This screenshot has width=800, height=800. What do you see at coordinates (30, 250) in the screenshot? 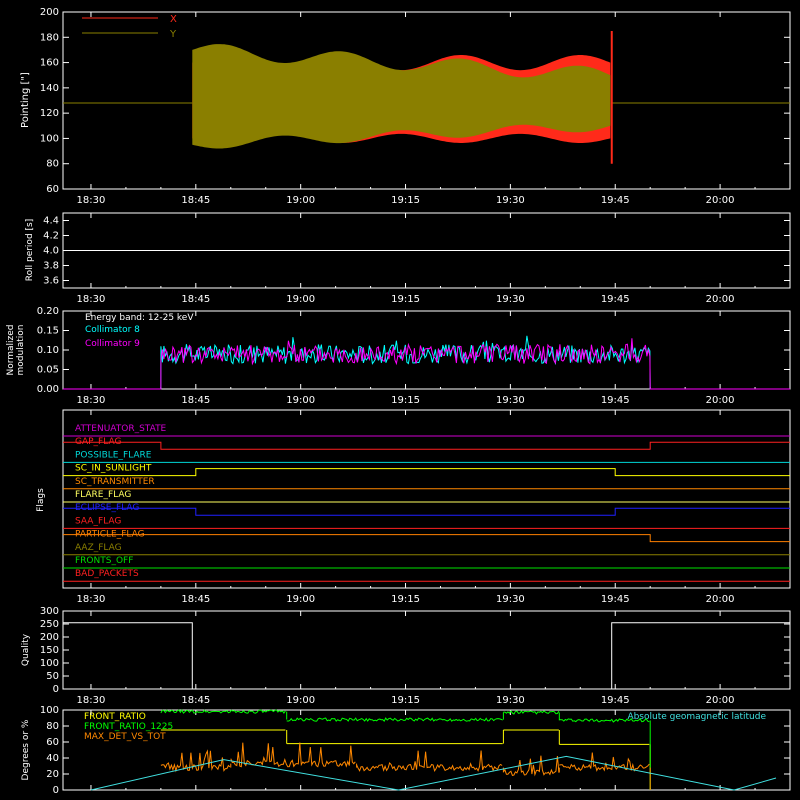
I see `roll-ylabel: Roll period [s]` at bounding box center [30, 250].